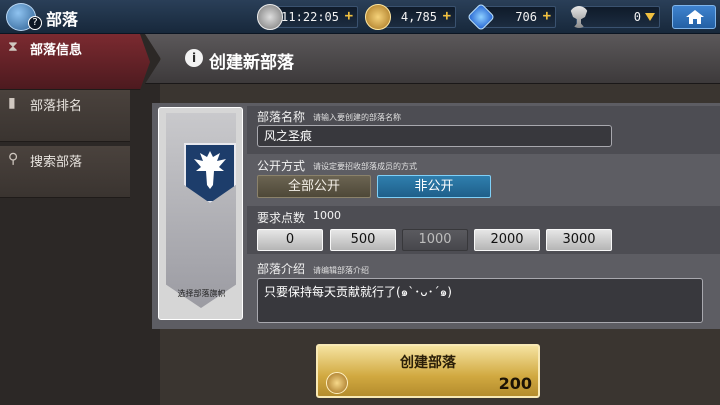 The image size is (720, 405). What do you see at coordinates (507, 240) in the screenshot?
I see `points-option-2000: 2000` at bounding box center [507, 240].